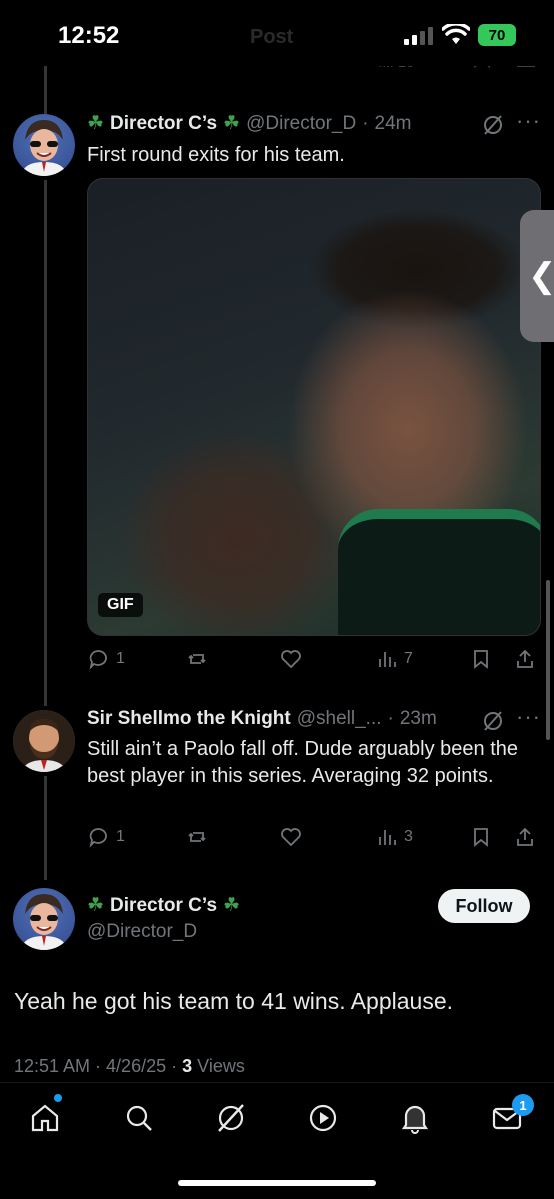 The height and width of the screenshot is (1199, 554). Describe the element at coordinates (277, 661) in the screenshot. I see `tweet-actions: 1 7` at that location.